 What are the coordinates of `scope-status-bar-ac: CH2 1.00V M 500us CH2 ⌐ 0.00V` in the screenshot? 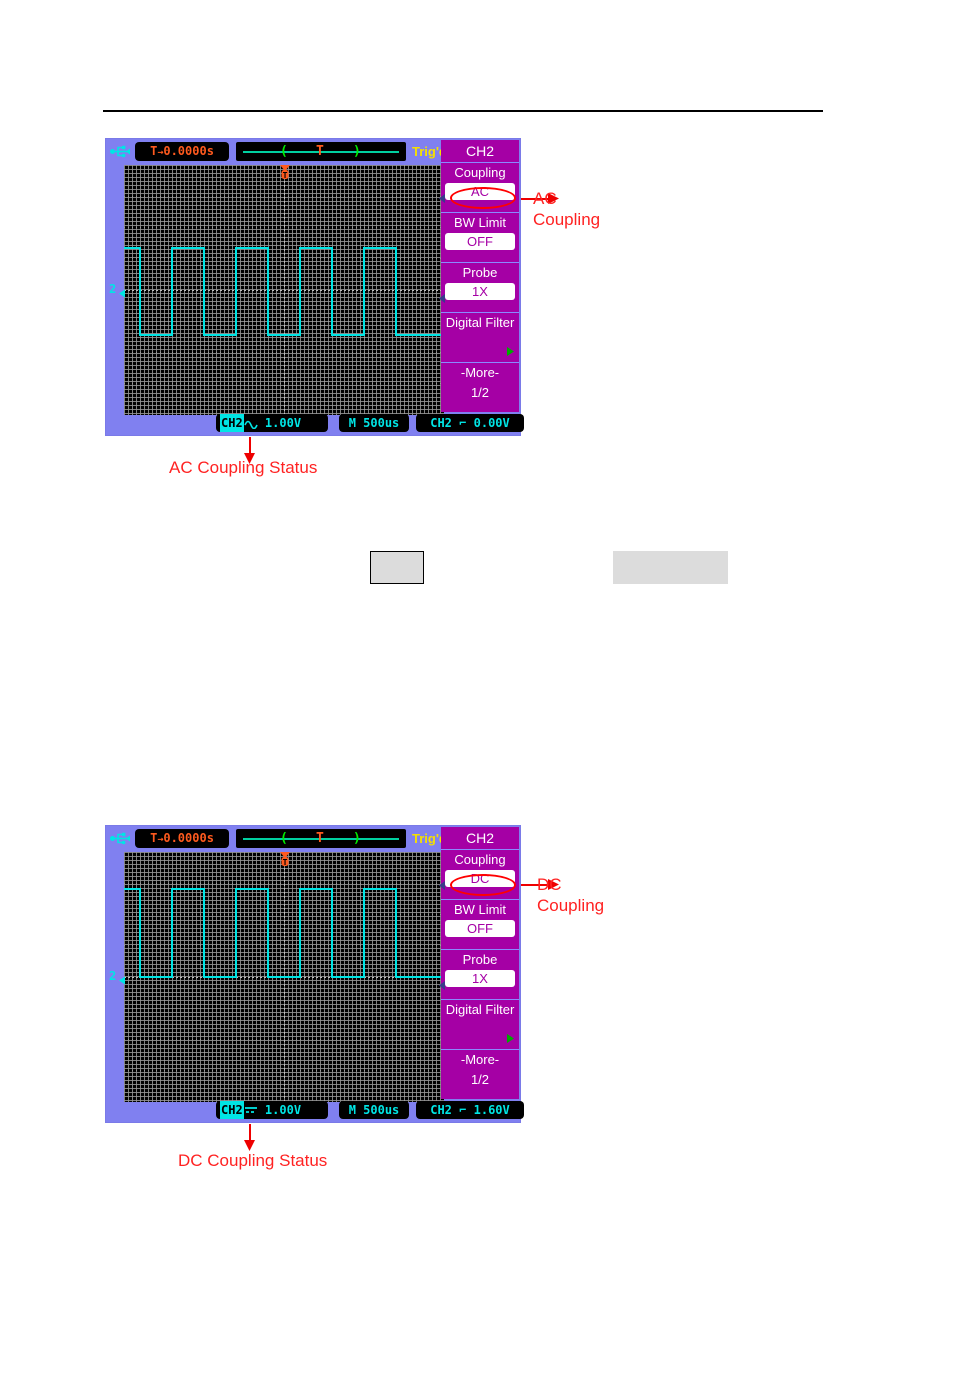 It's located at (324, 423).